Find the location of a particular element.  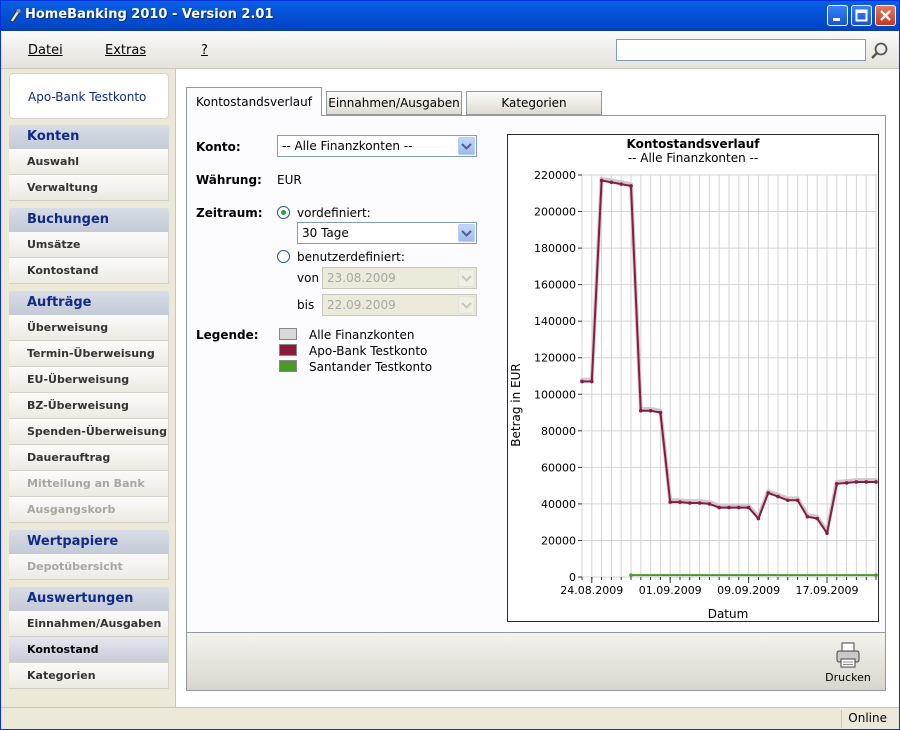

sidebar-item-verwaltung: Verwaltung is located at coordinates (89, 188).